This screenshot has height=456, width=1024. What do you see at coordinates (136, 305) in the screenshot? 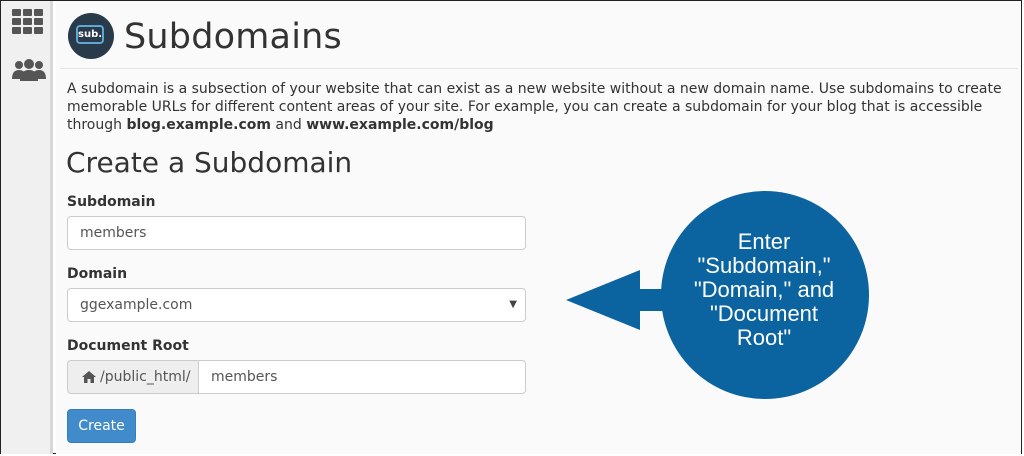
I see `domain-select-value: ggexample.com` at bounding box center [136, 305].